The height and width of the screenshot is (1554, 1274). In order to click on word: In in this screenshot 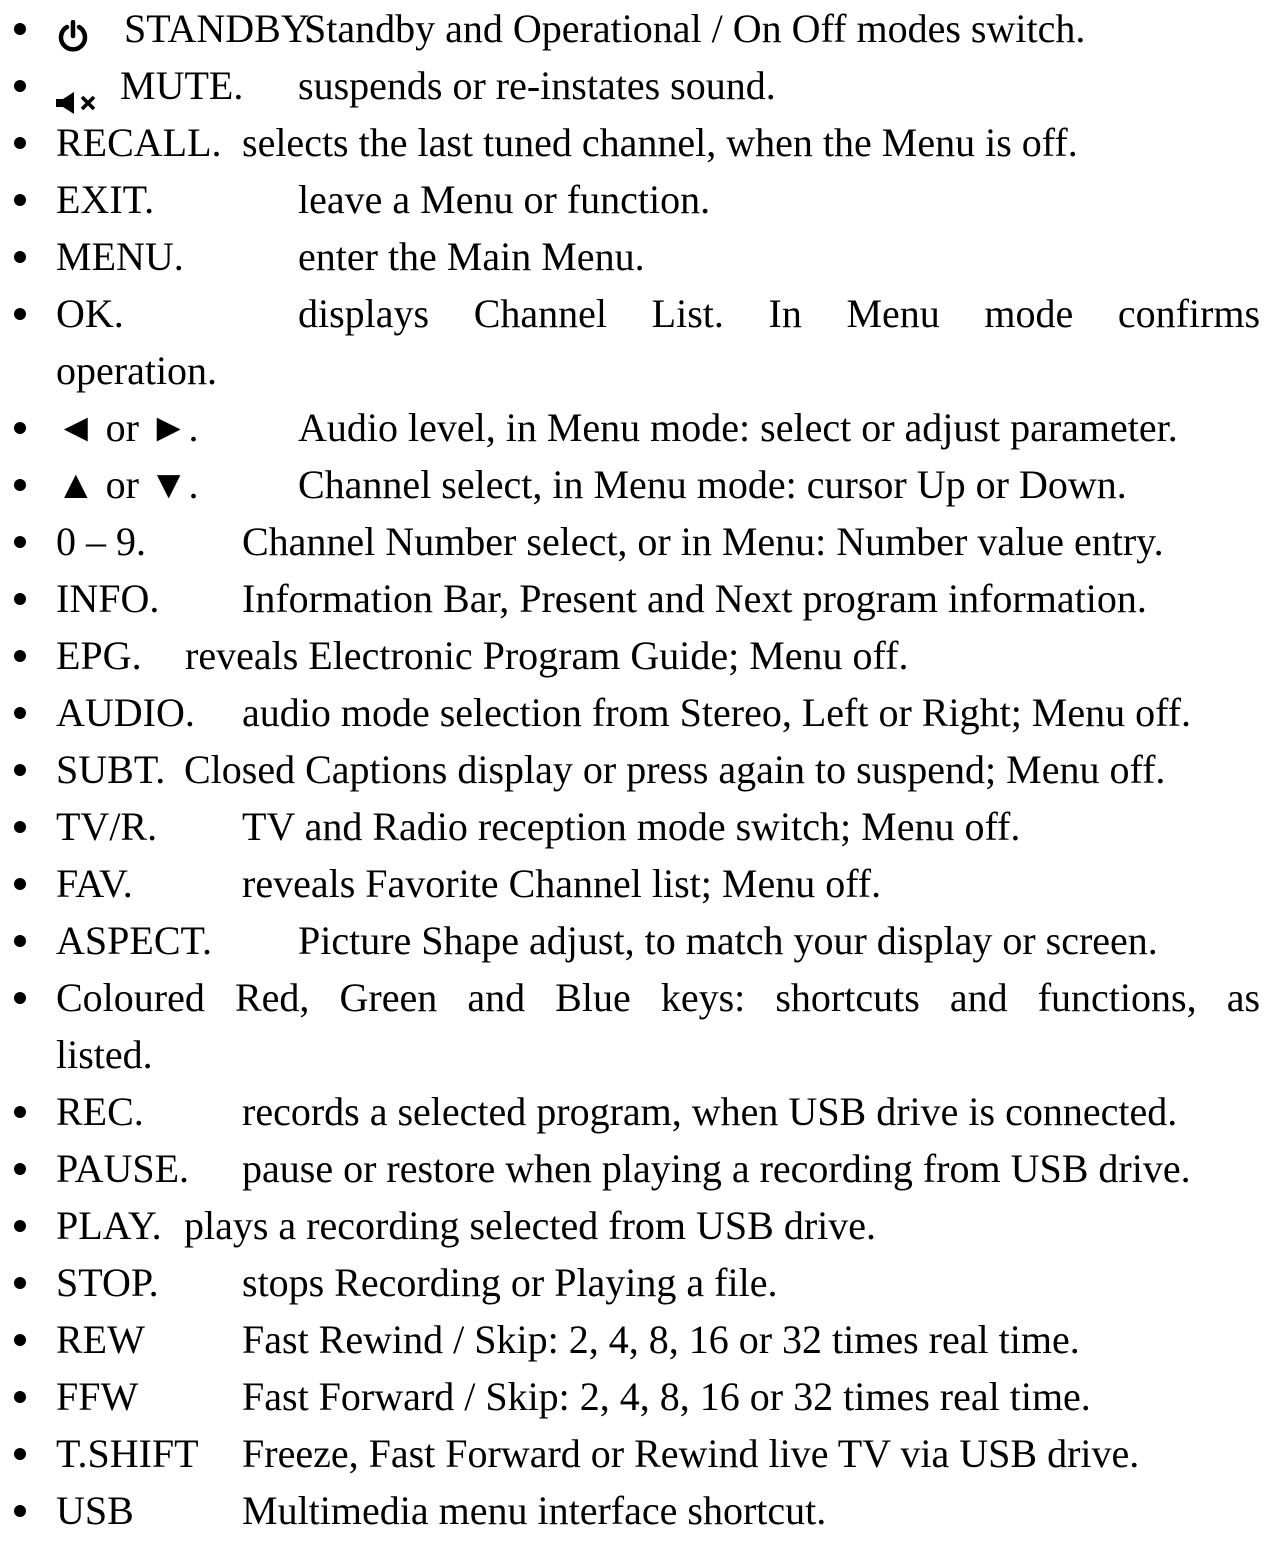, I will do `click(785, 313)`.